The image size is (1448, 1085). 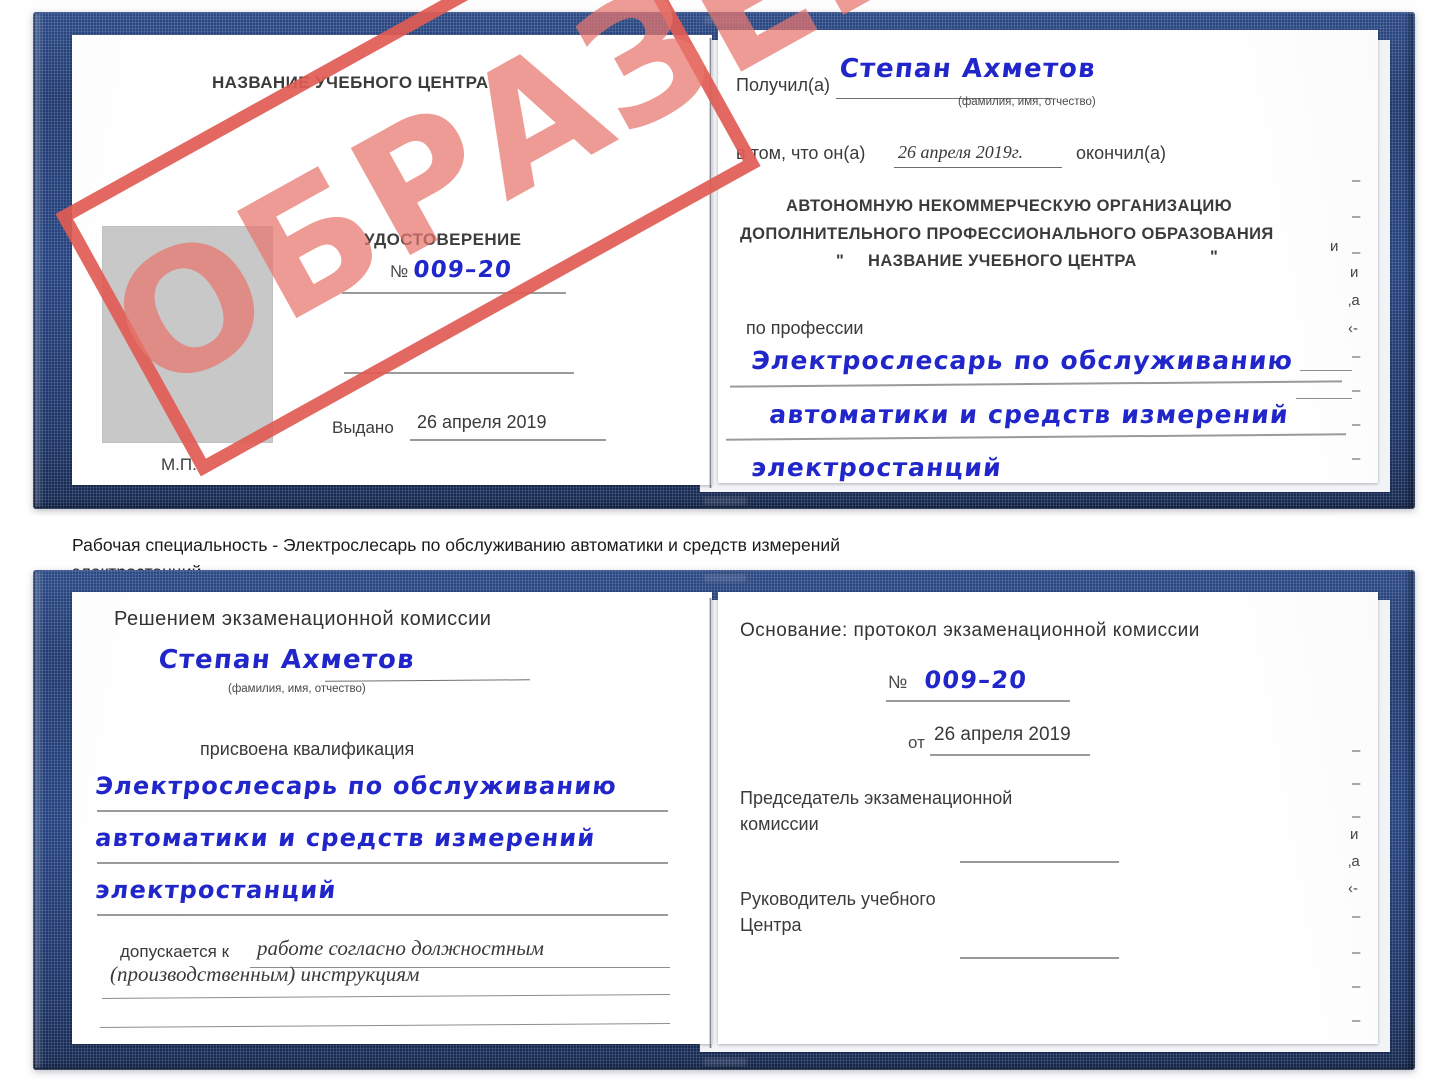 What do you see at coordinates (345, 838) in the screenshot?
I see `bottom-left-qualification-line2: автоматики и средств измерений` at bounding box center [345, 838].